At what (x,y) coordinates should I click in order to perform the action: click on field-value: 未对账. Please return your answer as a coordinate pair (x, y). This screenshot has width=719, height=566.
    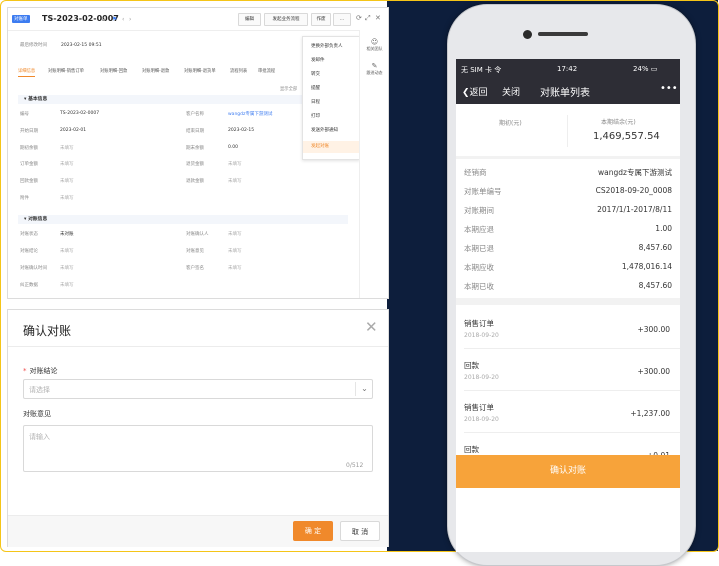
    Looking at the image, I should click on (67, 234).